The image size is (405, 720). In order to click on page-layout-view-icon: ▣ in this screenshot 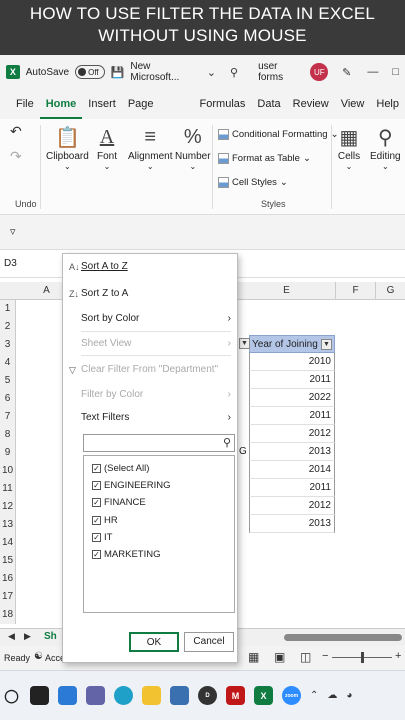, I will do `click(279, 657)`.